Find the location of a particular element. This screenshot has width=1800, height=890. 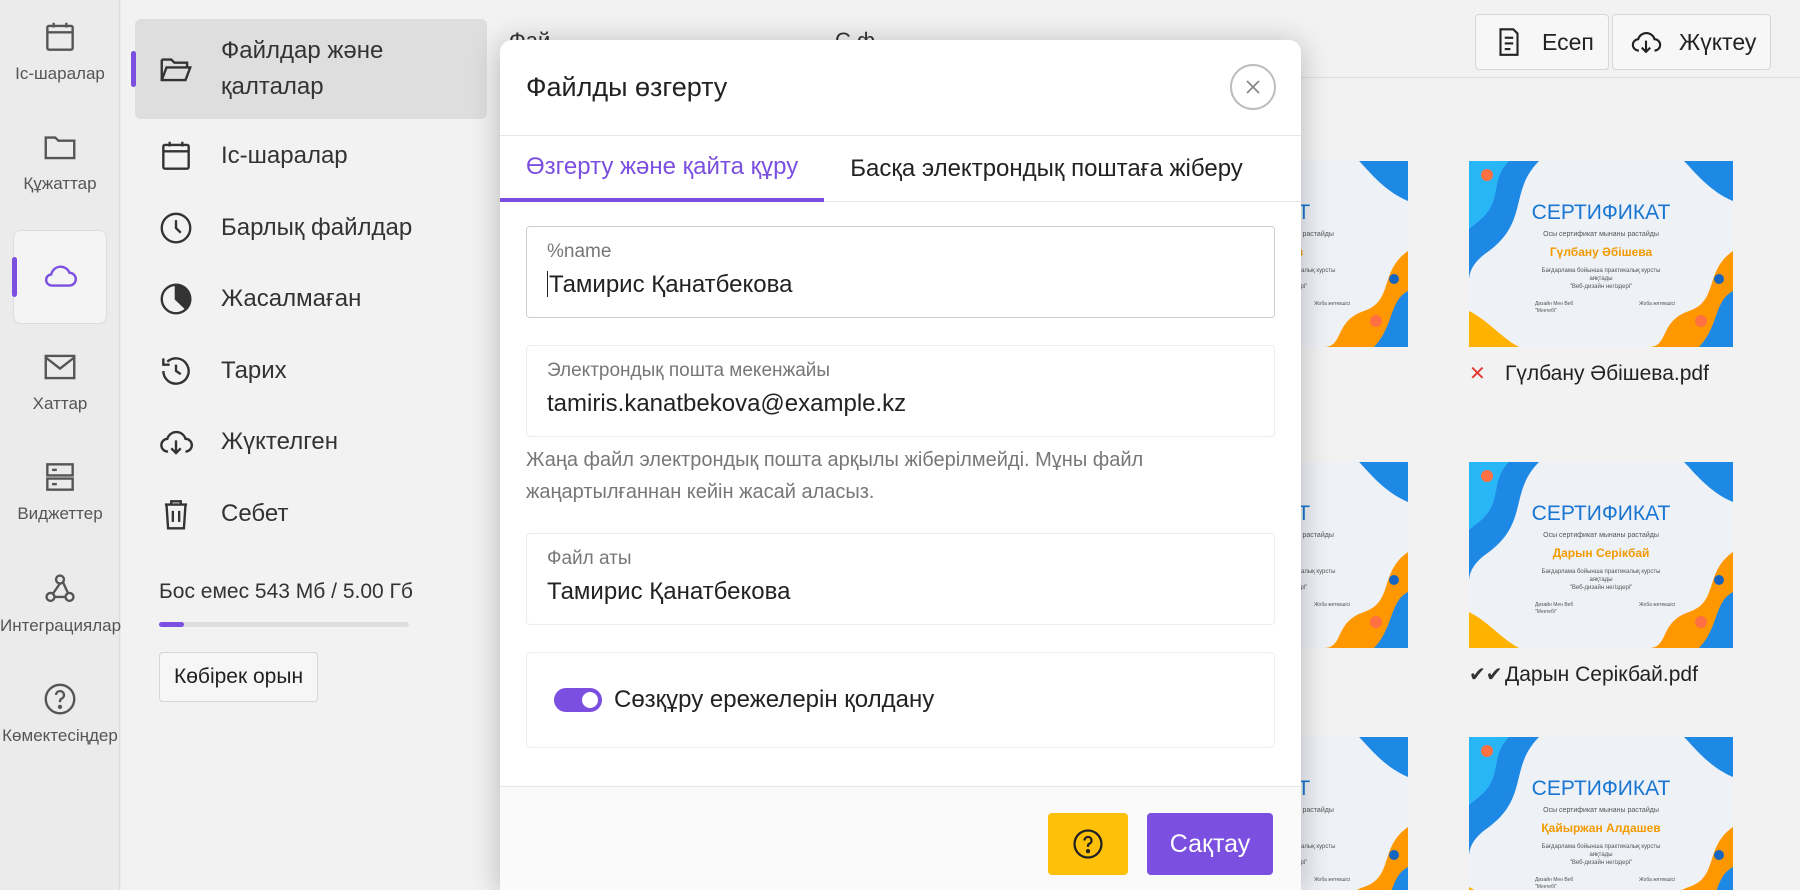

word-rules-toggle-label: Сөзқұру ережелерін қолдану is located at coordinates (774, 699).